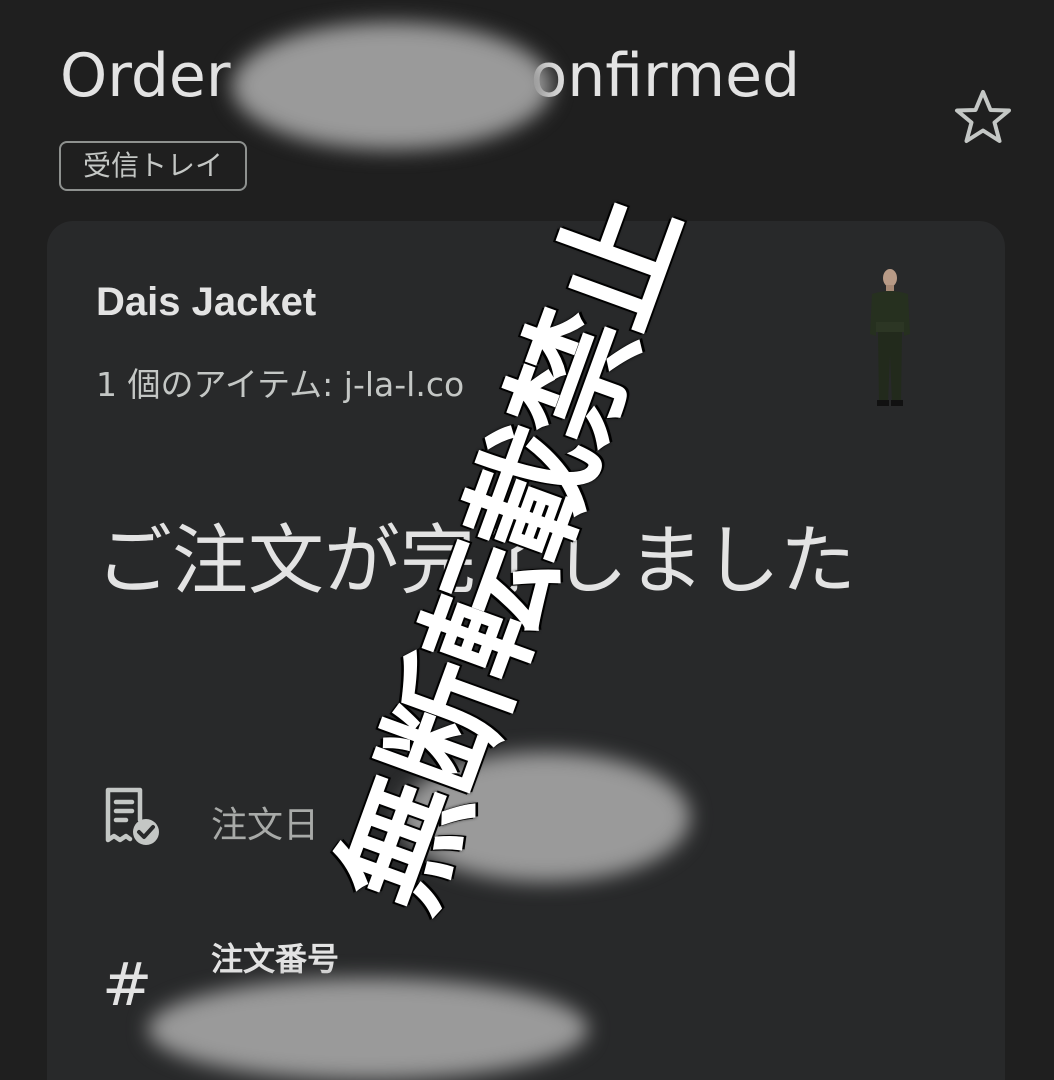  Describe the element at coordinates (131, 817) in the screenshot. I see `receipt-check-icon` at that location.